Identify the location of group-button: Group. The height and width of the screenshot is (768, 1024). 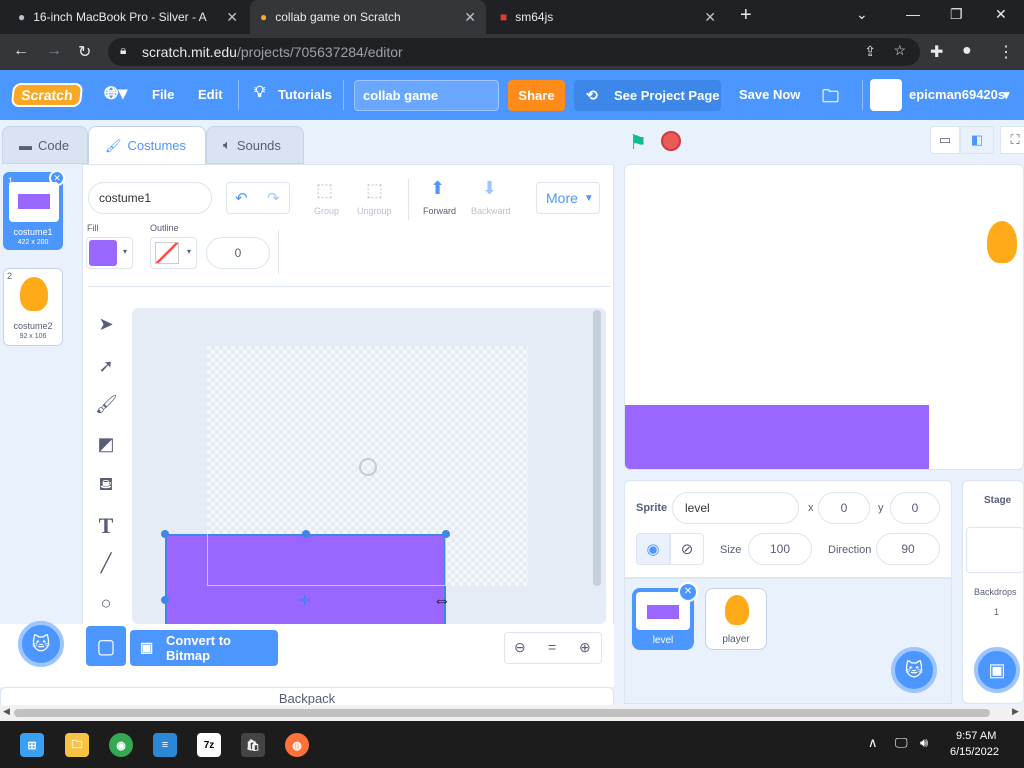
(326, 211).